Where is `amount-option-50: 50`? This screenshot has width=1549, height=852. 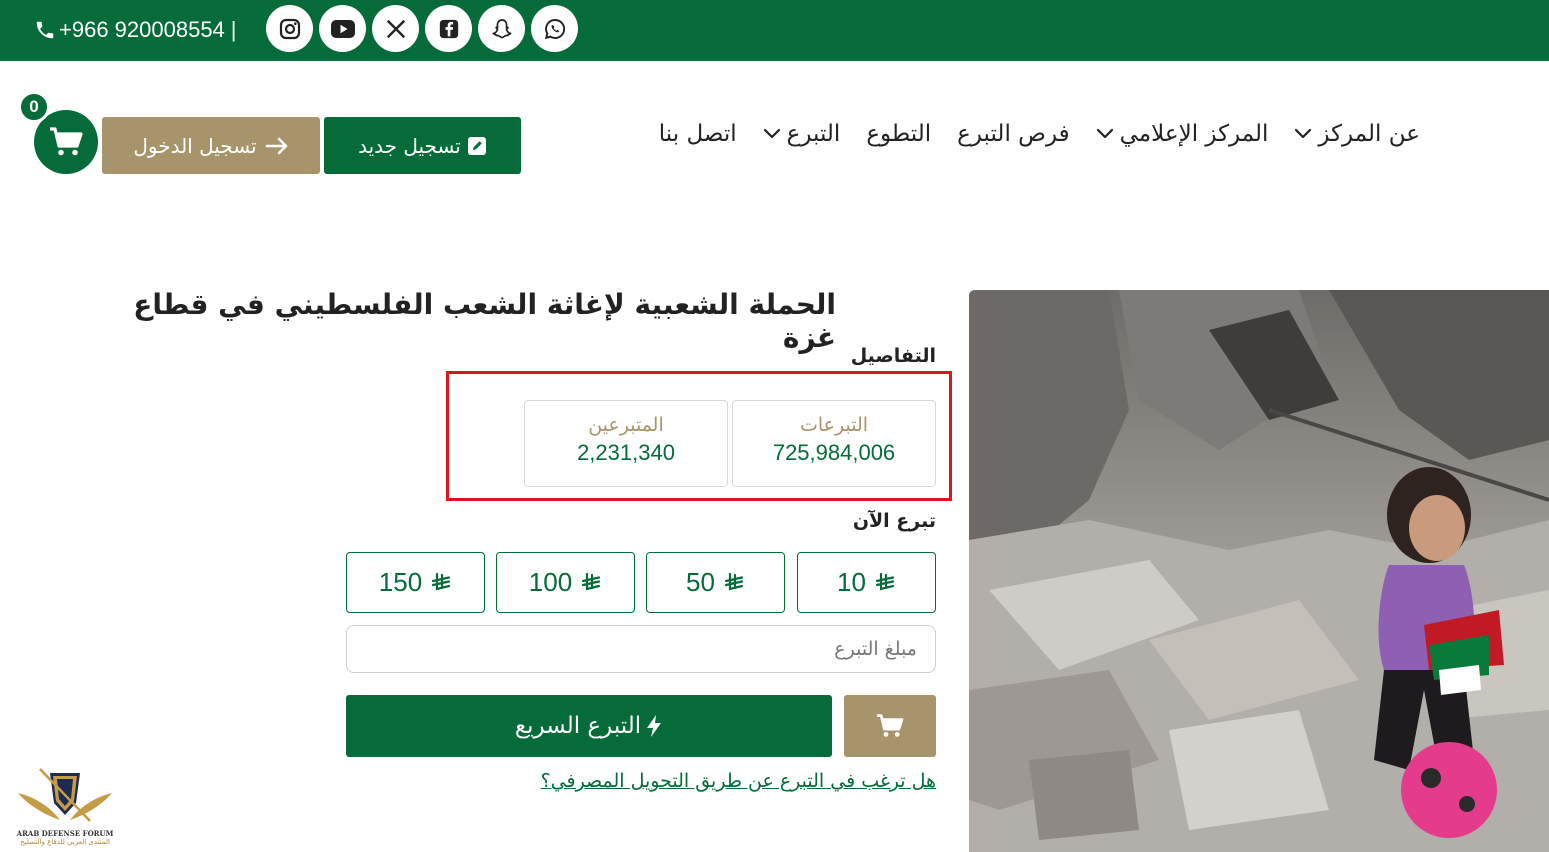 amount-option-50: 50 is located at coordinates (715, 582).